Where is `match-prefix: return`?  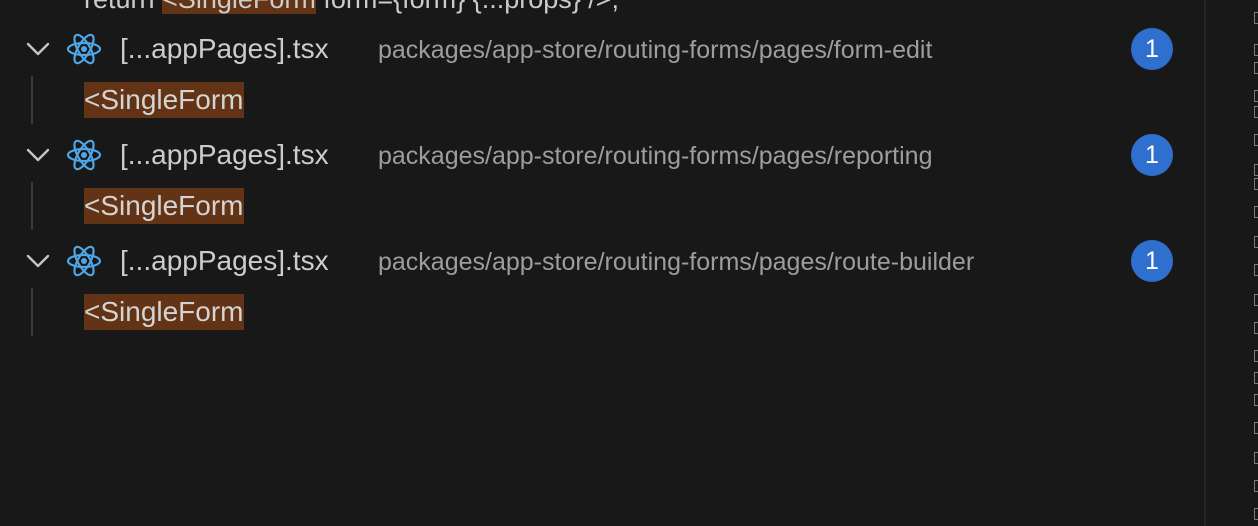 match-prefix: return is located at coordinates (123, 7).